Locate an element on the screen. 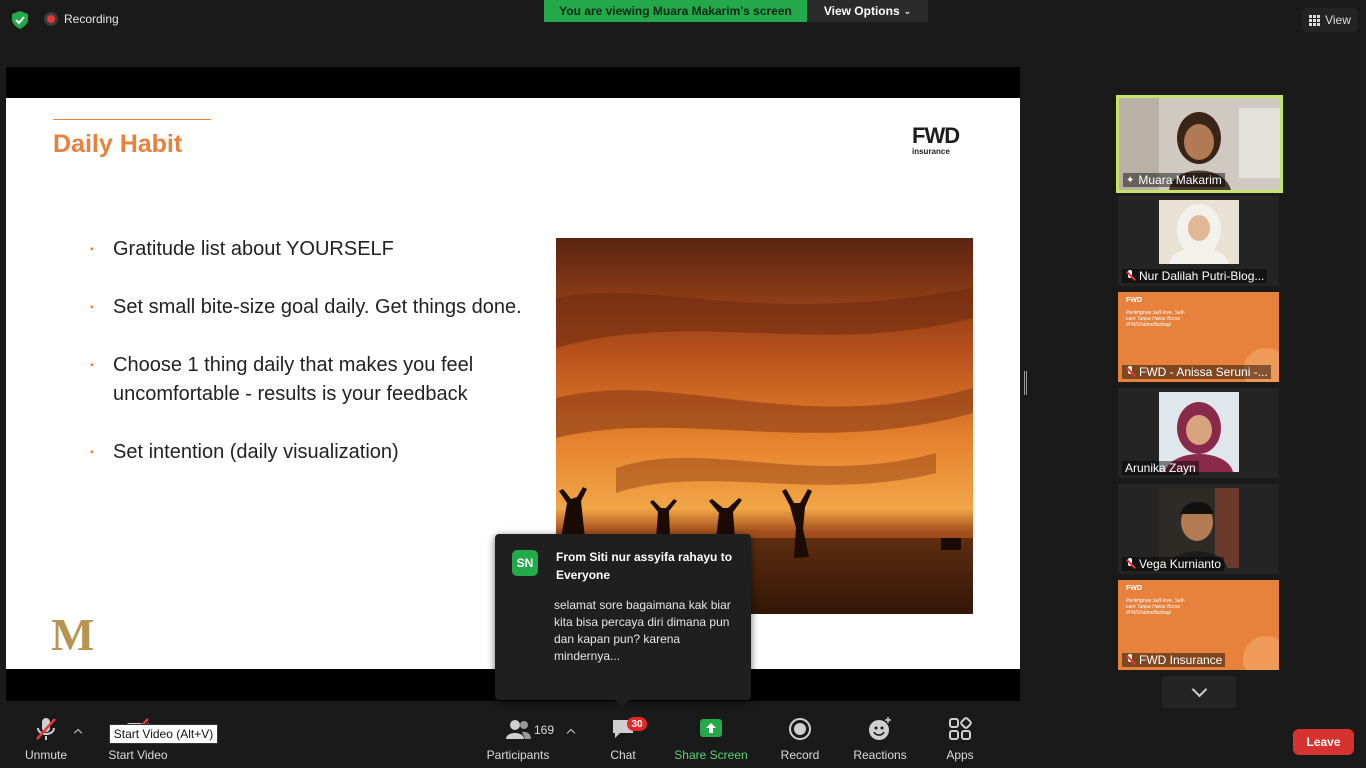  view-options-button: View Options ⌄ is located at coordinates (867, 11).